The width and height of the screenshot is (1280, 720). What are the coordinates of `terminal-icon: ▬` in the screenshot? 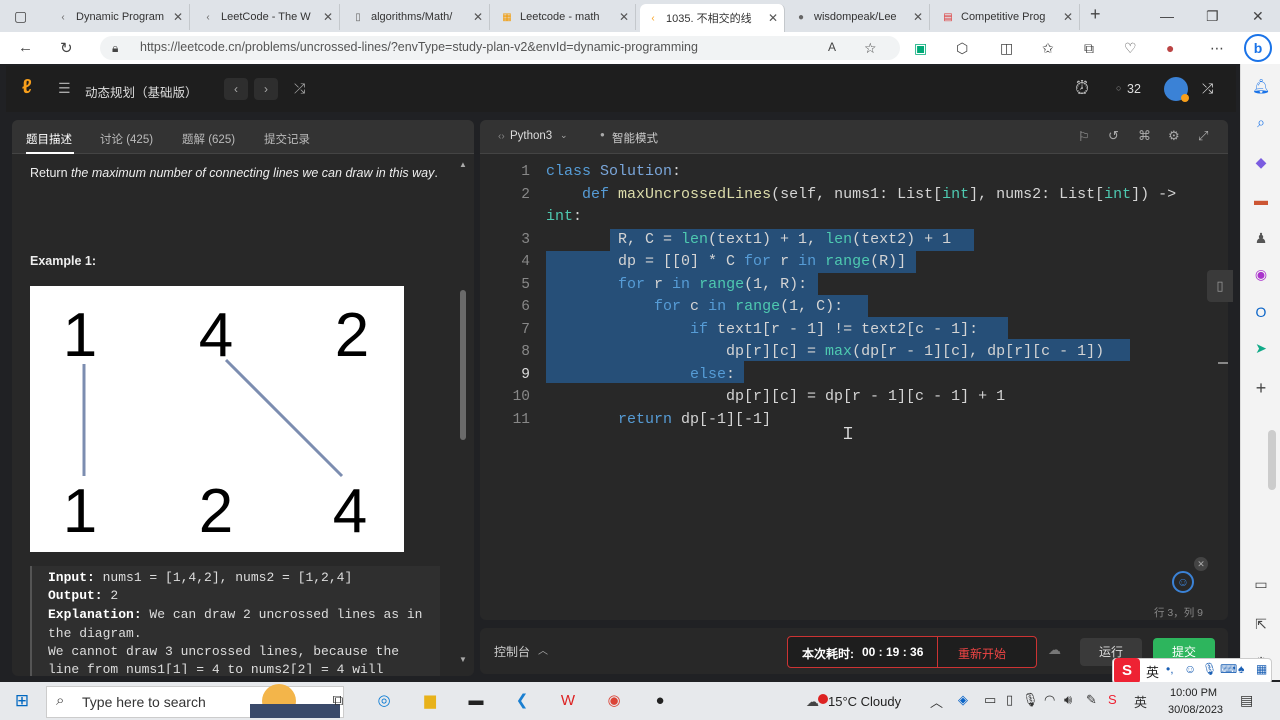 It's located at (476, 701).